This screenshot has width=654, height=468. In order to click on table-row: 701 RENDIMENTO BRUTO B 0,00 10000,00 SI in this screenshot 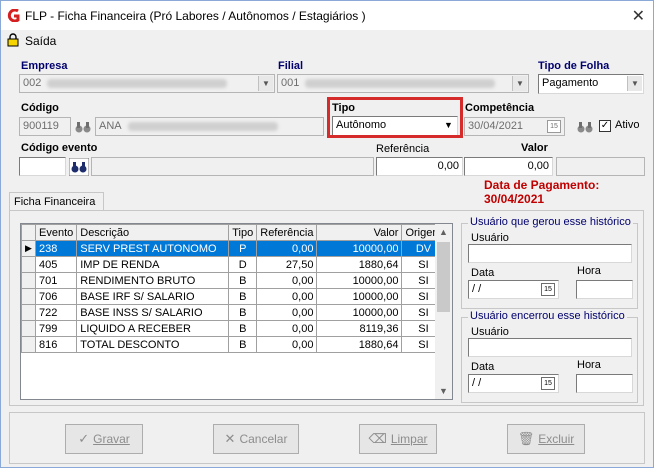, I will do `click(233, 280)`.